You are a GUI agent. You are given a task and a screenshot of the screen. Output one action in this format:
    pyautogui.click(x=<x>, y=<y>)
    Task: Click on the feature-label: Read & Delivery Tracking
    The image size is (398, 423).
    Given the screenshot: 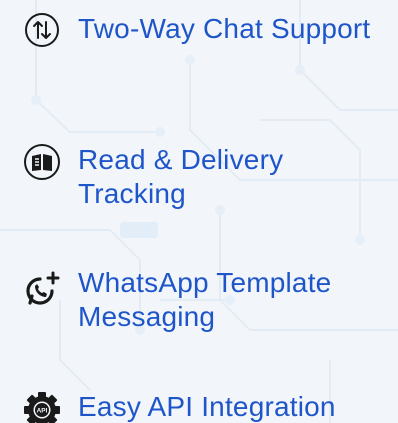 What is the action you would take?
    pyautogui.click(x=181, y=176)
    